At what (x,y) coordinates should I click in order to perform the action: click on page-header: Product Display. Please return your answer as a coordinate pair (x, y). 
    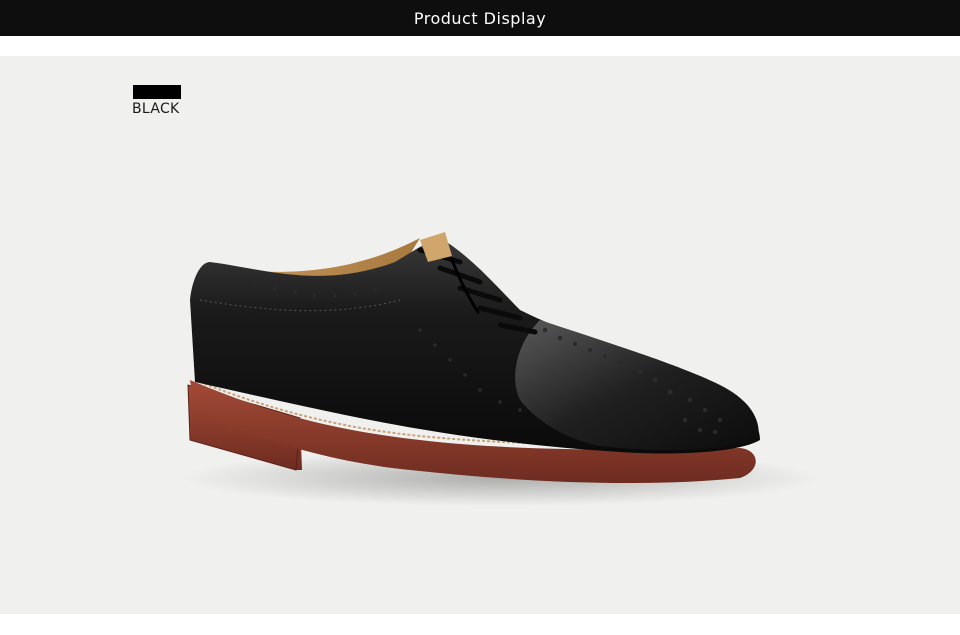
    Looking at the image, I should click on (480, 18).